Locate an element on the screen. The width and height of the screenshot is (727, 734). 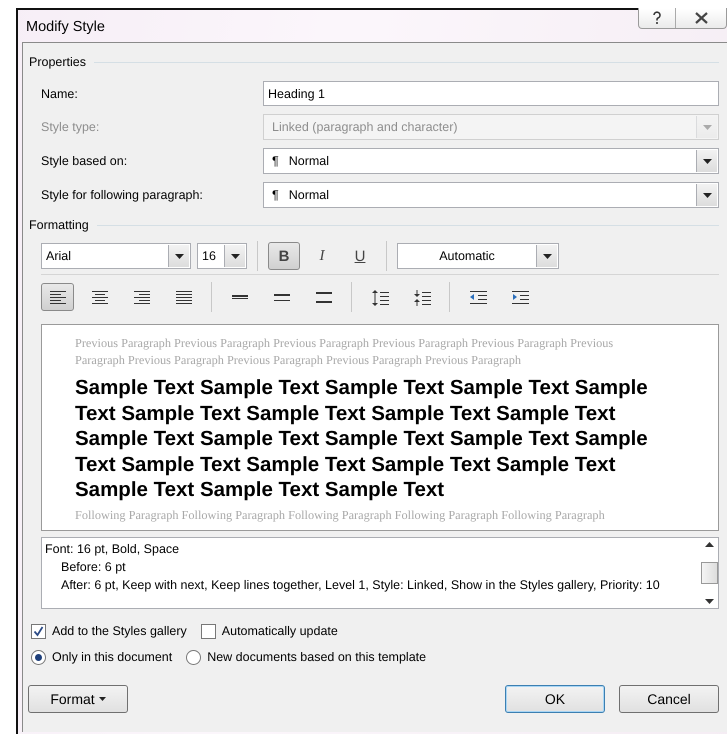
increase-indent-icon is located at coordinates (519, 297).